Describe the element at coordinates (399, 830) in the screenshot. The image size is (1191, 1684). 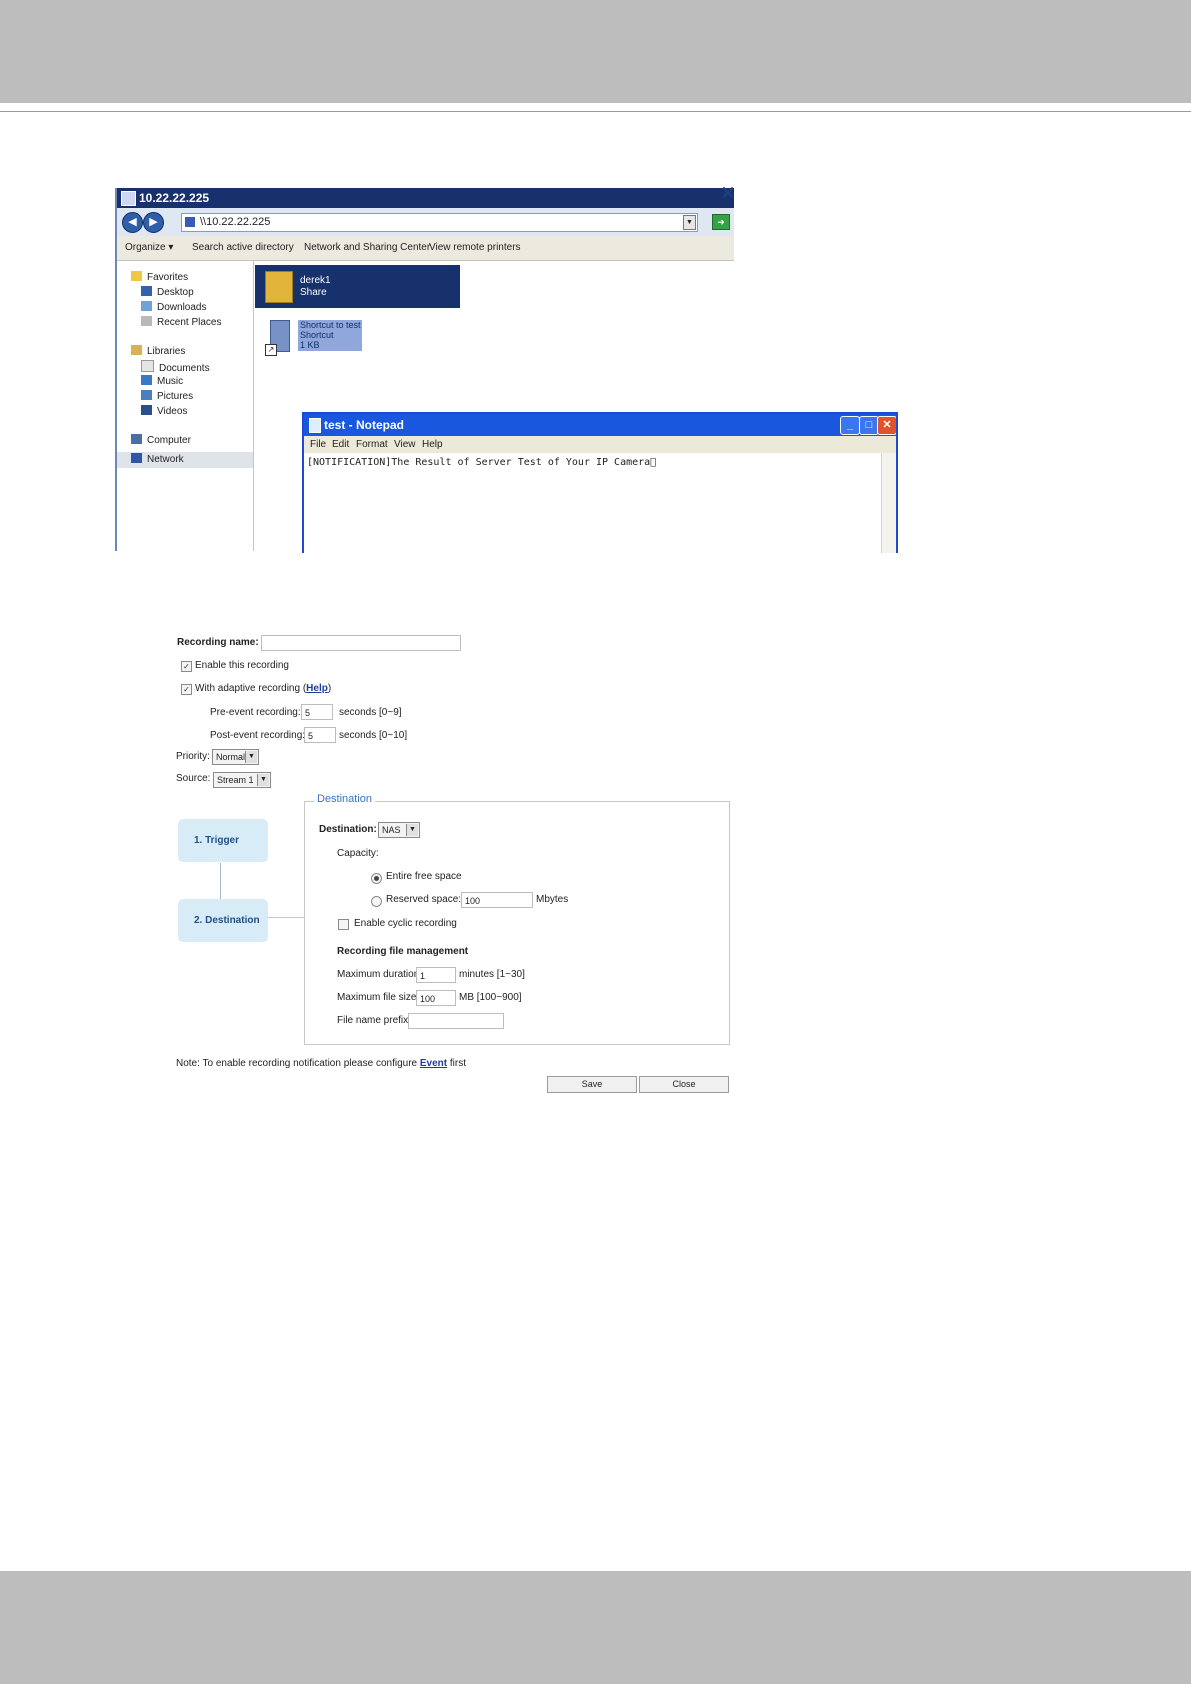
I see `destination-select: NAS ▼` at that location.